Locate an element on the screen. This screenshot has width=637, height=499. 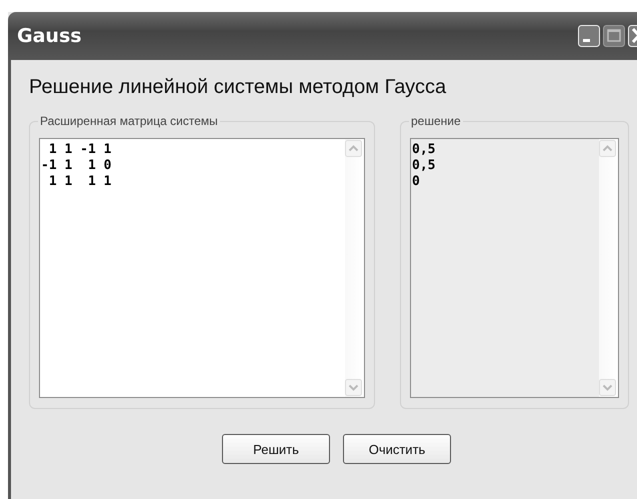
heading: Решение линейной системы методом Гаусса is located at coordinates (238, 87).